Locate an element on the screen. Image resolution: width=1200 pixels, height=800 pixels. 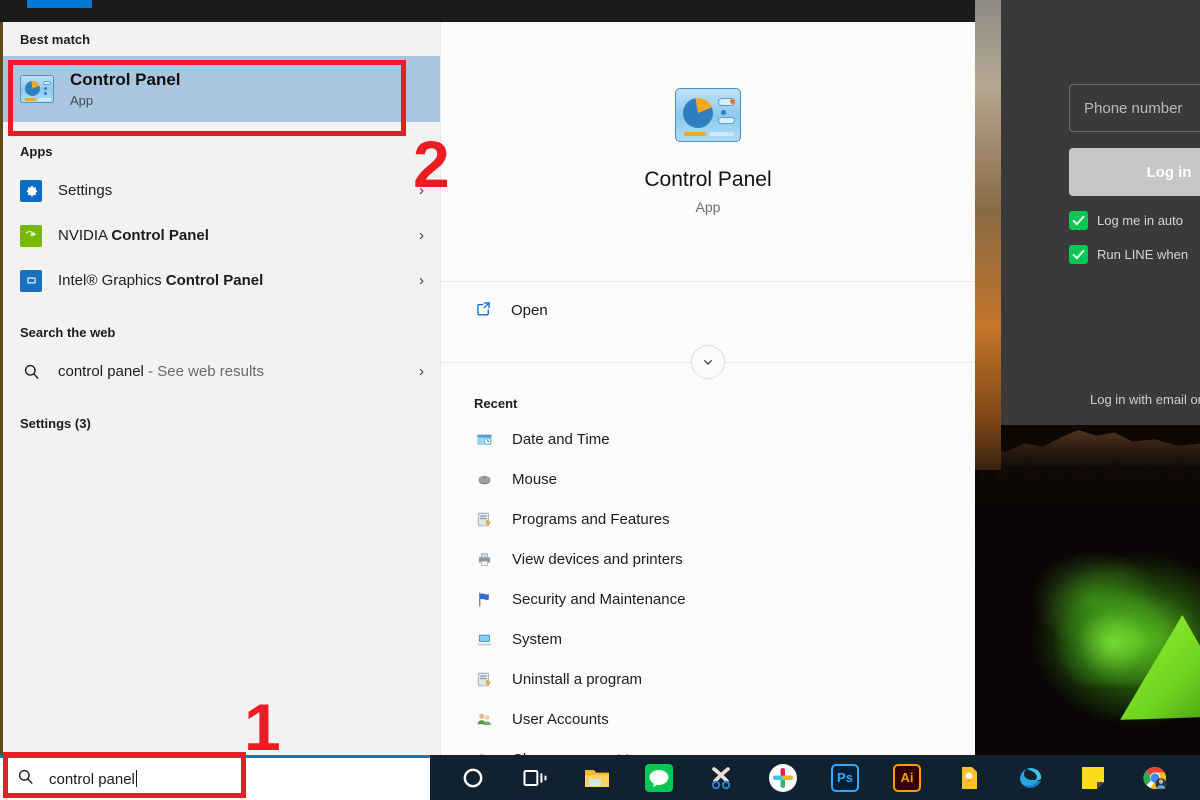
taskbar-tray: Ps Ai is located at coordinates (815, 777).